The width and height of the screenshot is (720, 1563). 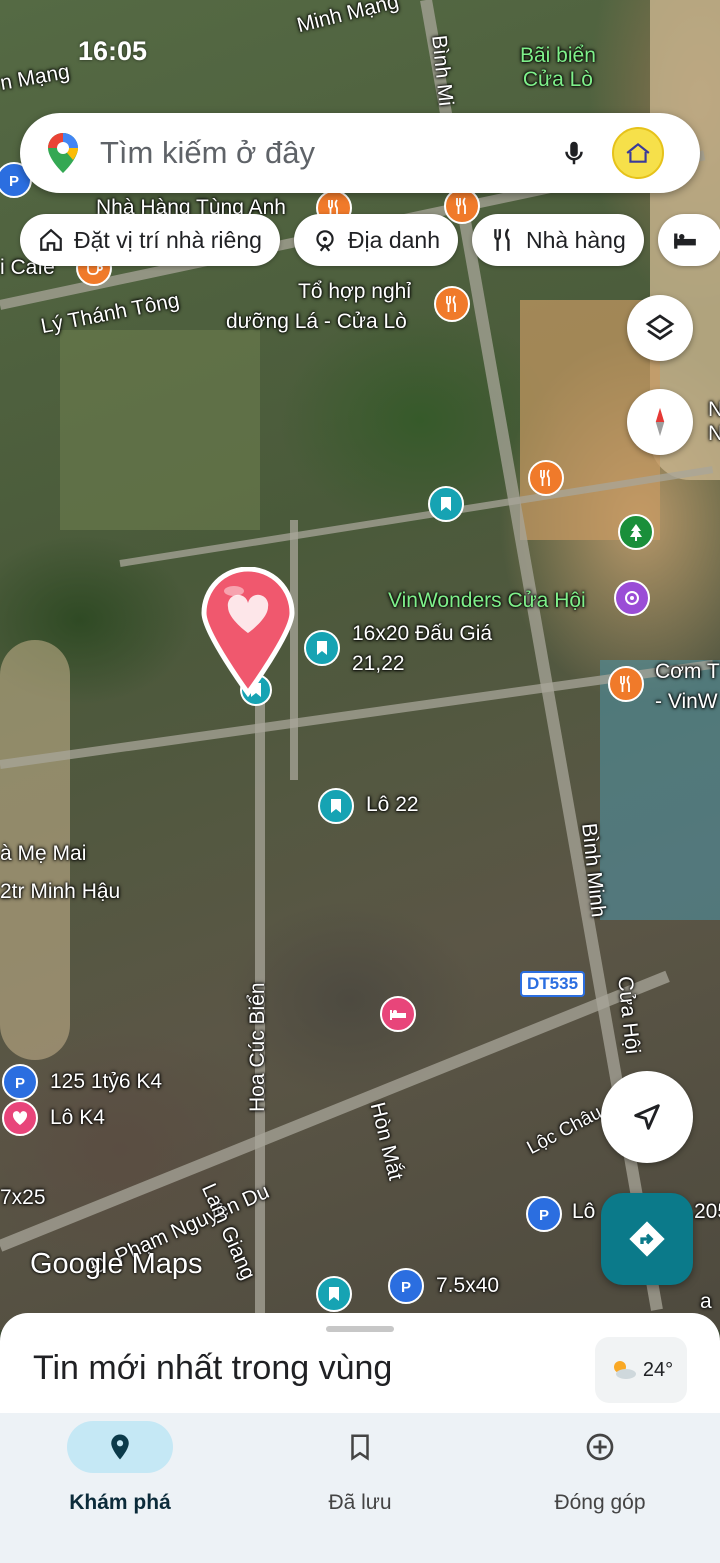 I want to click on weather-badge: 24°, so click(x=641, y=1370).